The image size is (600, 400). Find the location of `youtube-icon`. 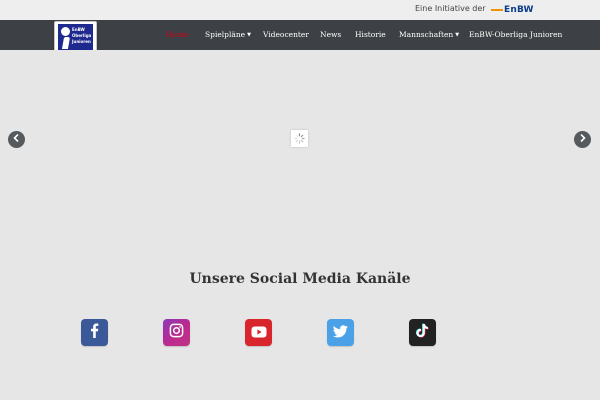

youtube-icon is located at coordinates (259, 332).